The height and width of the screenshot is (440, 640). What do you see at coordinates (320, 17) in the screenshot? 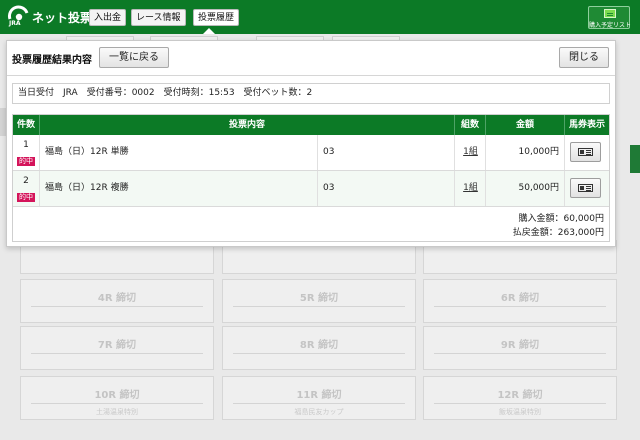
I see `top-header: JRA ネット投票 入出金 レース情報 投票履歴 購入予定リスト` at bounding box center [320, 17].